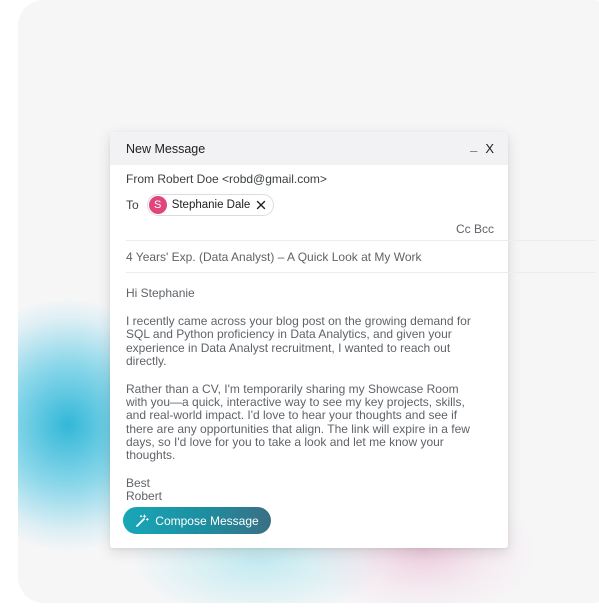  Describe the element at coordinates (309, 148) in the screenshot. I see `compose-titlebar: New Message _ X` at that location.